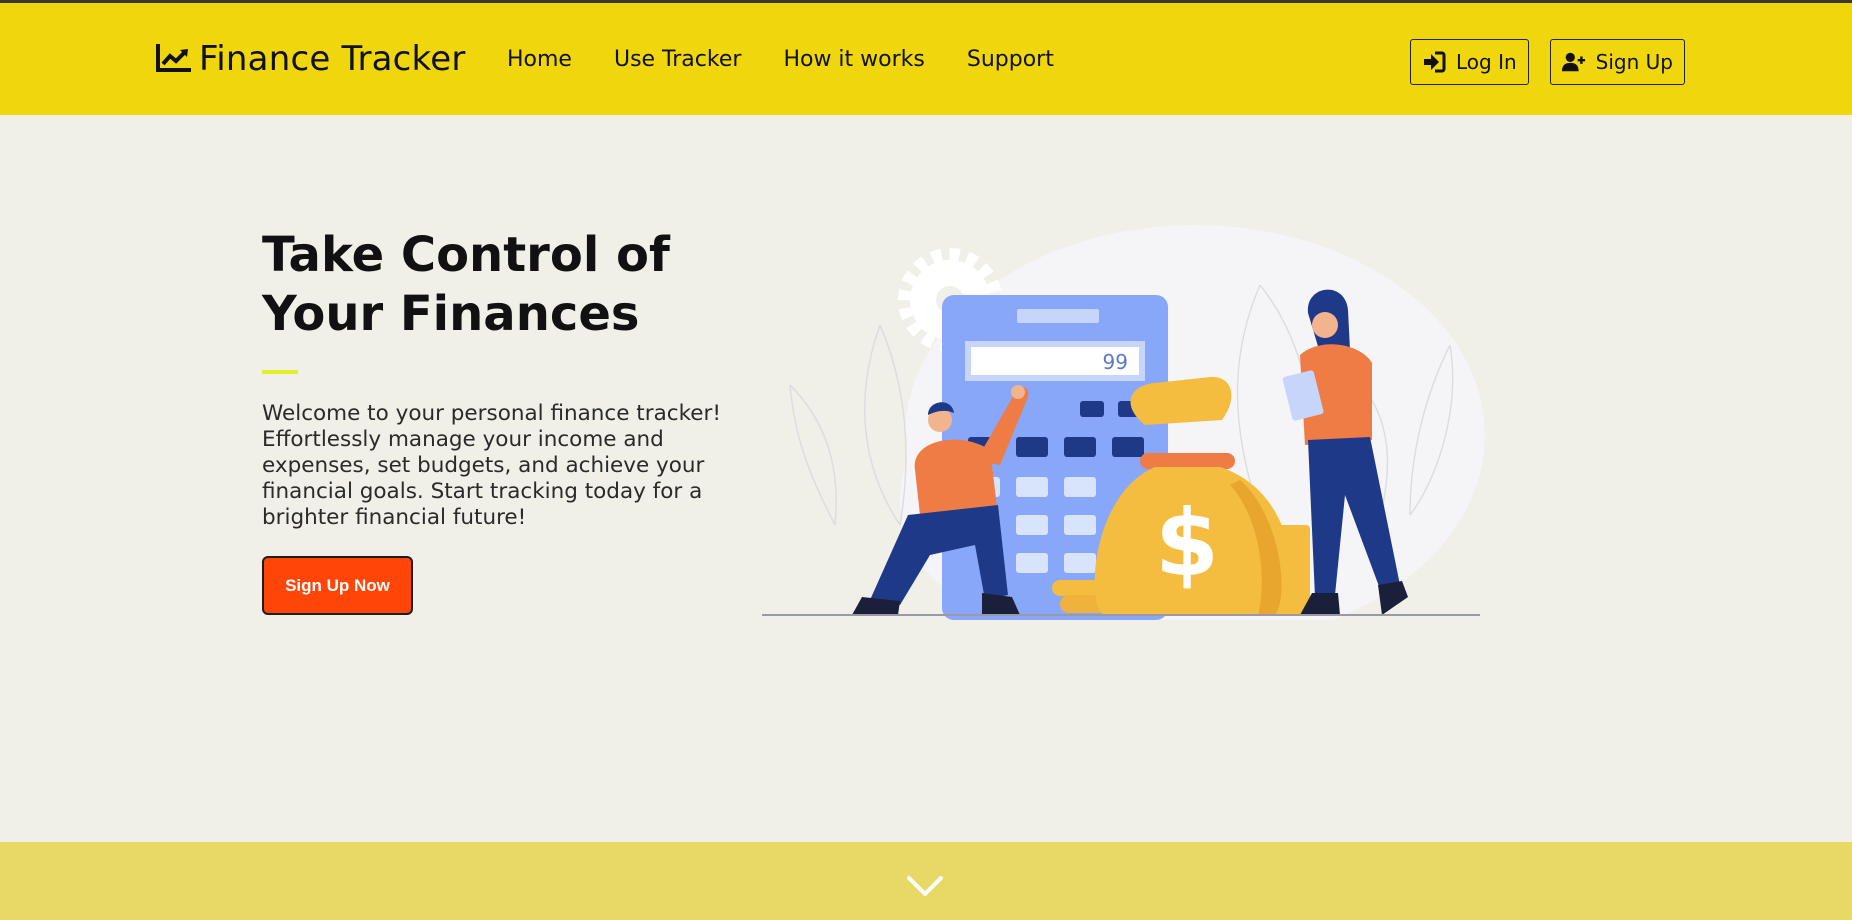  I want to click on title-accent-divider, so click(280, 372).